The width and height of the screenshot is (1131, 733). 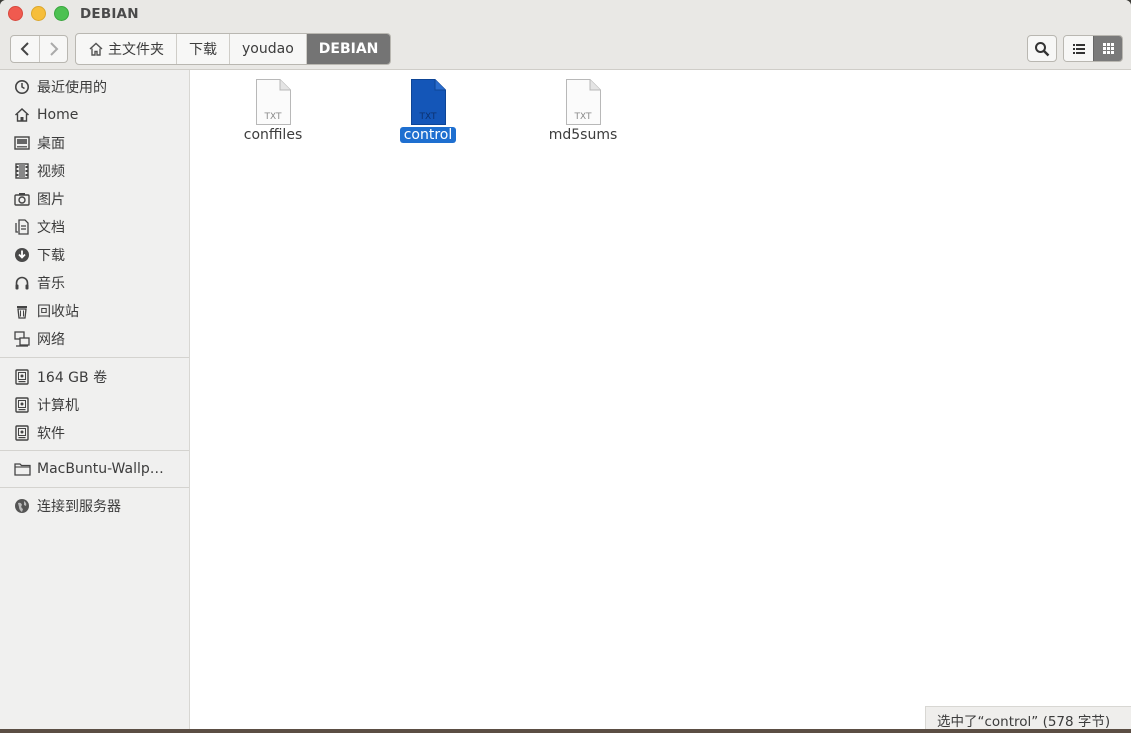 I want to click on window-title: DEBIAN, so click(x=109, y=14).